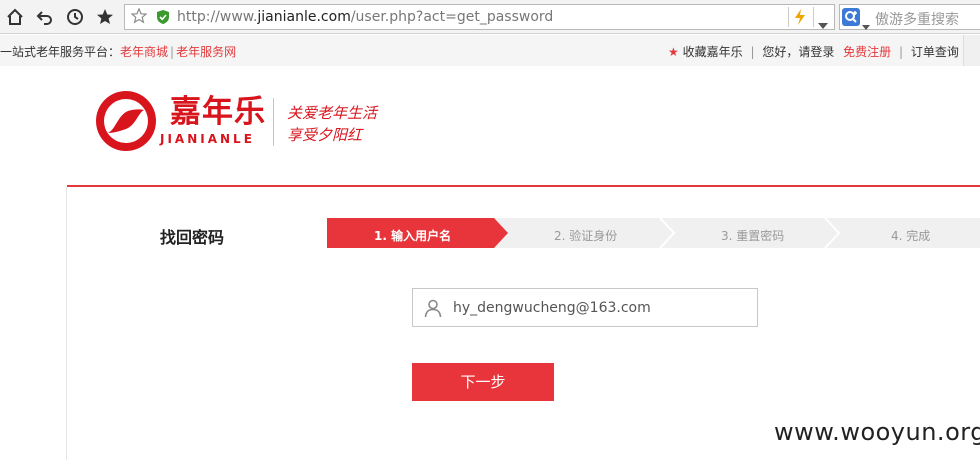 The image size is (980, 460). What do you see at coordinates (60, 52) in the screenshot?
I see `platform-intro: 一站式老年服务平台：` at bounding box center [60, 52].